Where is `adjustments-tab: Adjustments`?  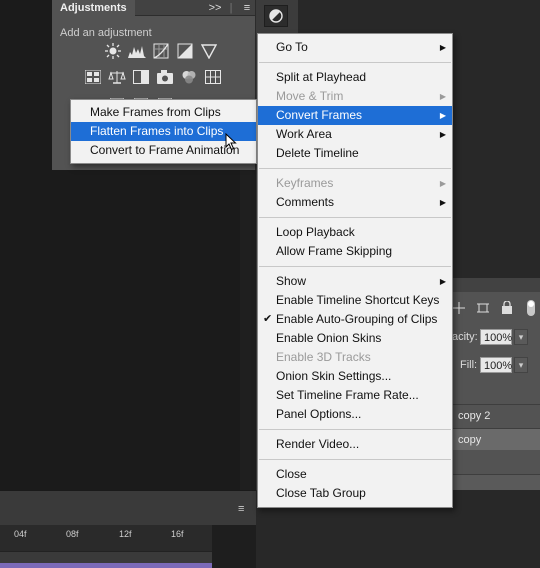
adjustments-tab: Adjustments is located at coordinates (93, 8).